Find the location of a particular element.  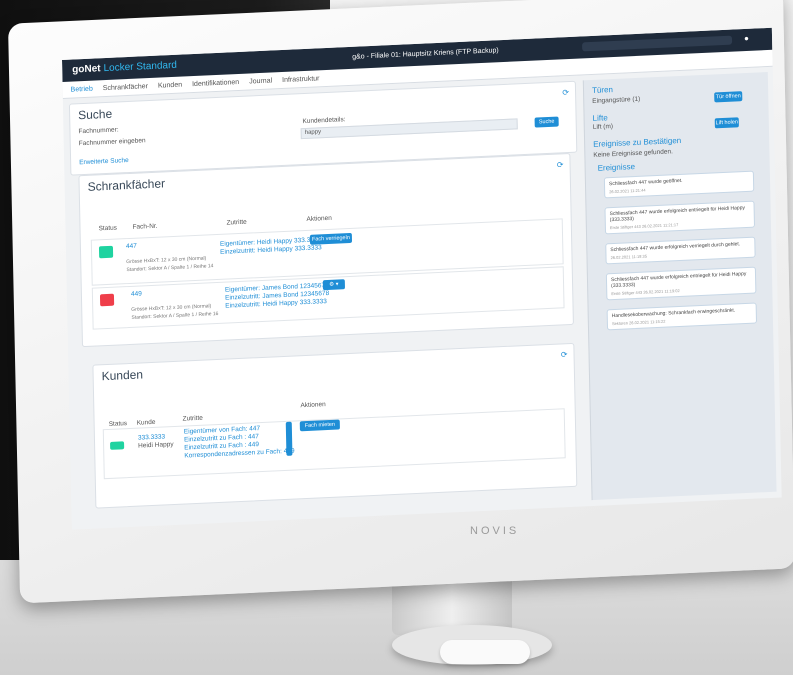

user-icon: ● is located at coordinates (746, 38).